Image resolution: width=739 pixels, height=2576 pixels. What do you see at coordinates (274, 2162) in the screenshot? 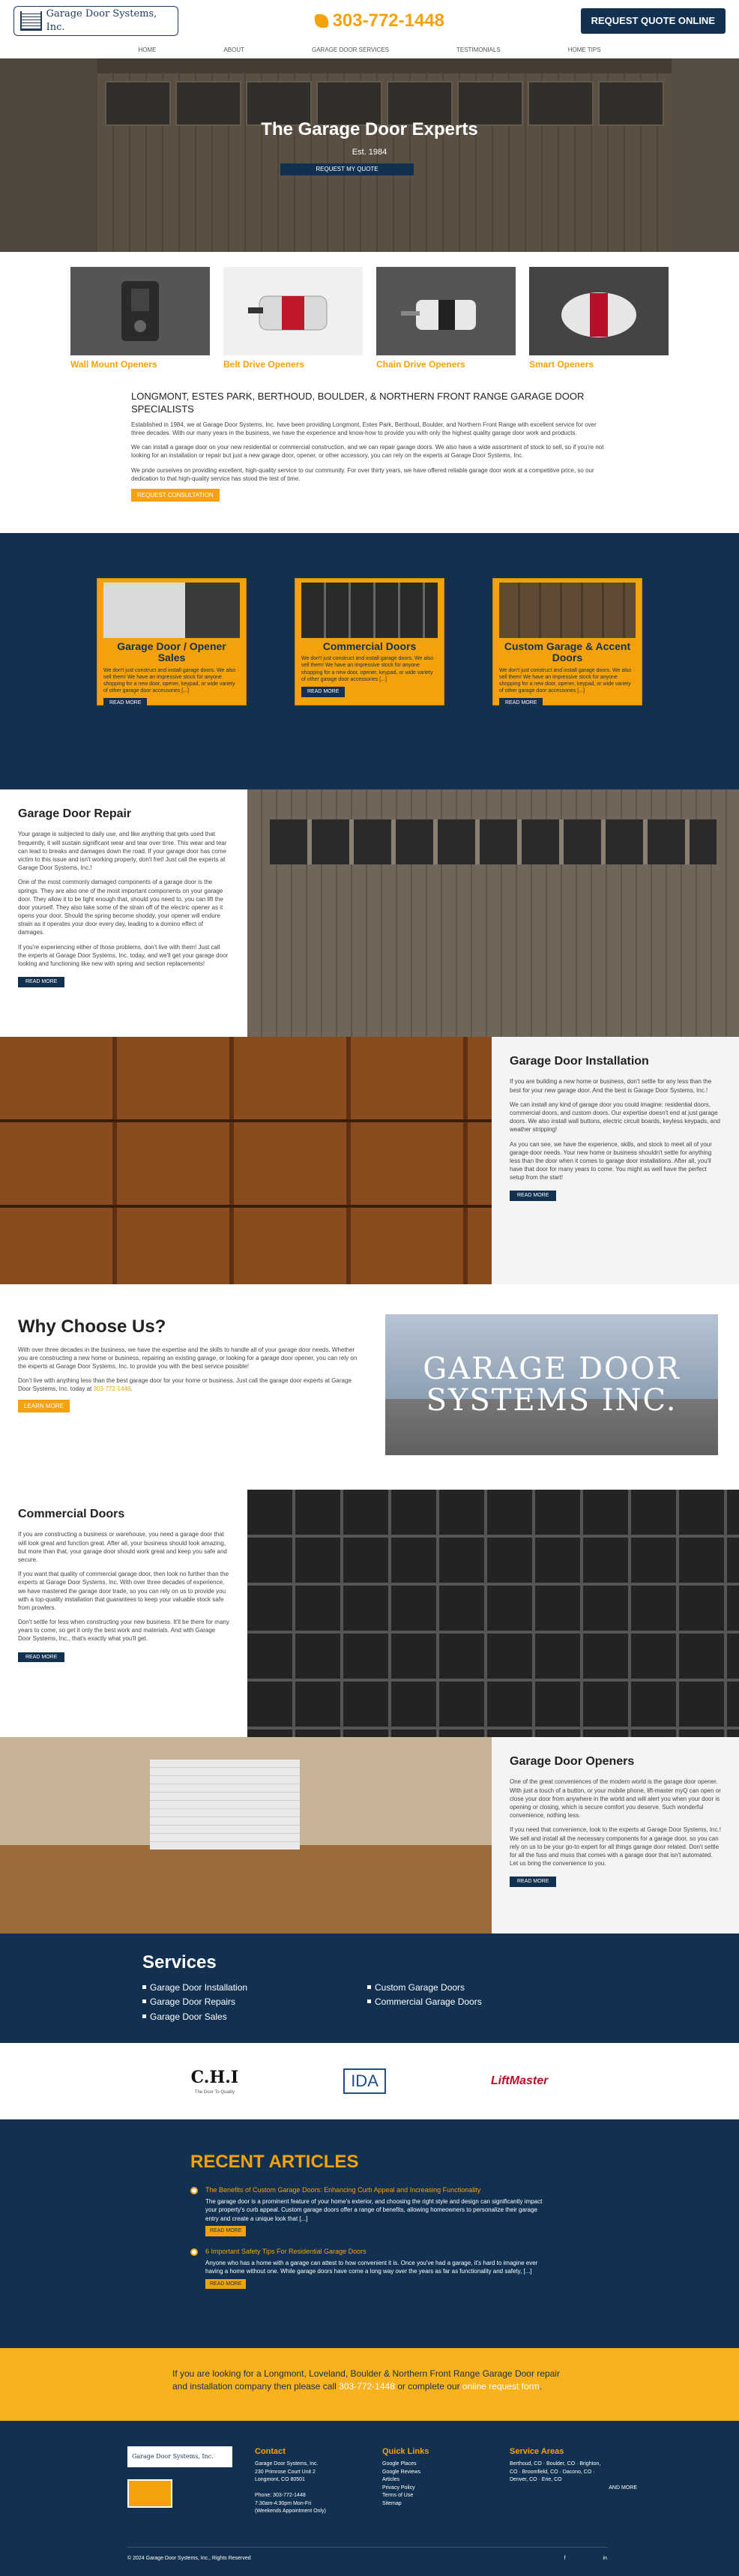
I see `section-title: RECENT ARTICLES` at bounding box center [274, 2162].